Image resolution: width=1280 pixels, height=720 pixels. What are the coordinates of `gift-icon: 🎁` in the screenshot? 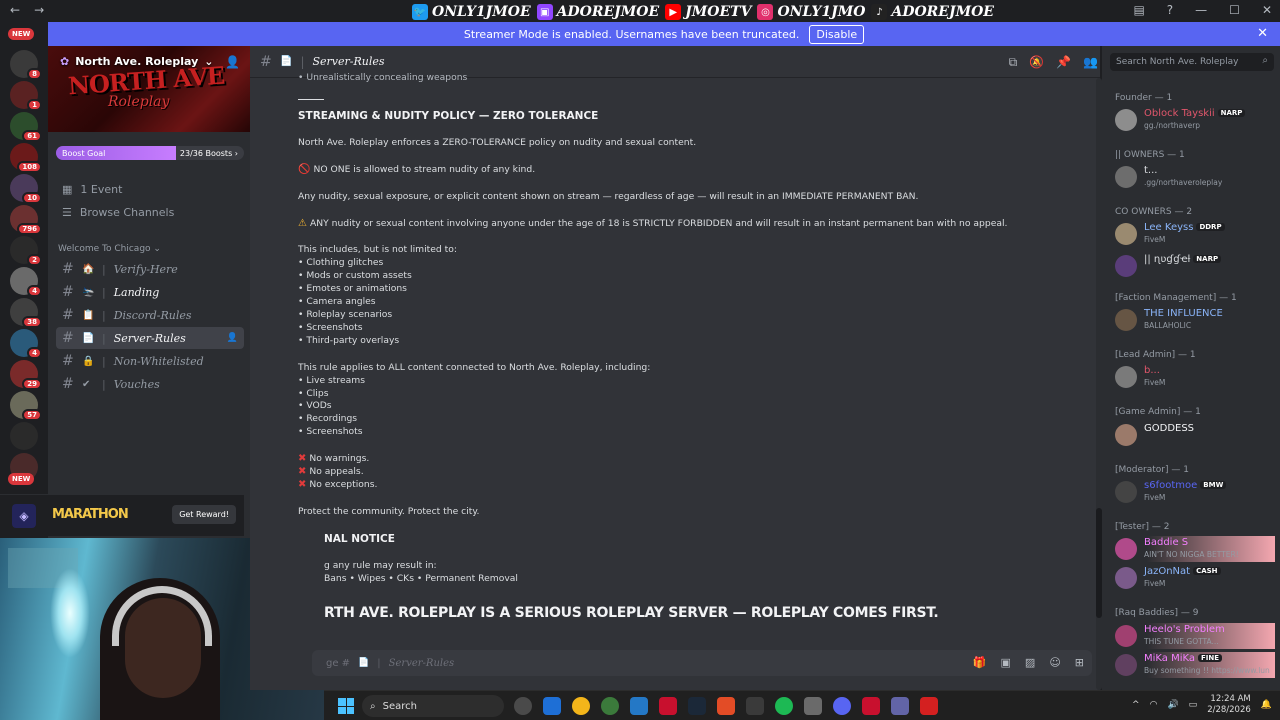 It's located at (980, 662).